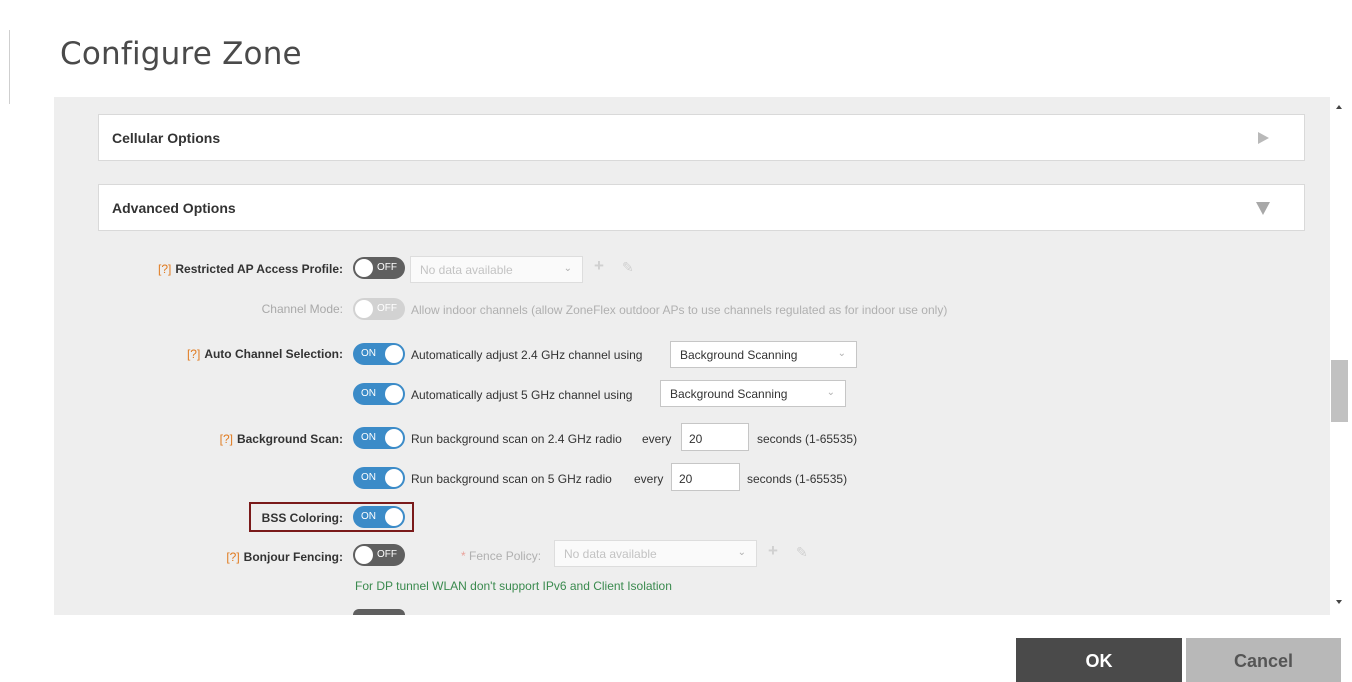 This screenshot has width=1352, height=682. What do you see at coordinates (166, 138) in the screenshot?
I see `cellular-options-title: Cellular Options` at bounding box center [166, 138].